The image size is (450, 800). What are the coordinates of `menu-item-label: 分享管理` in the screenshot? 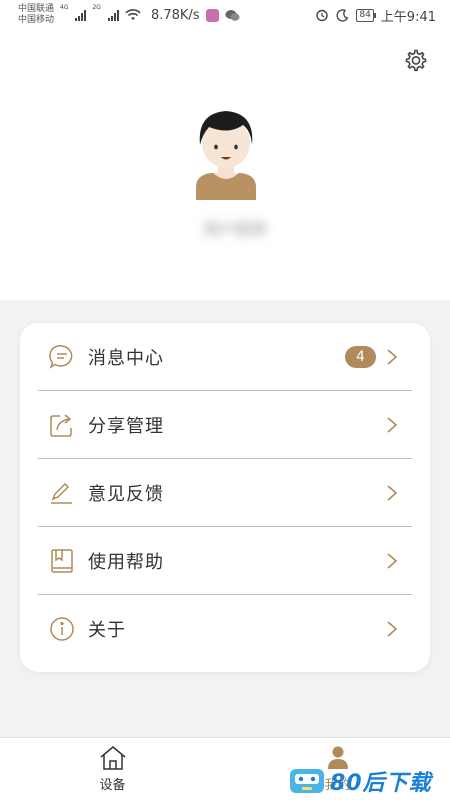 It's located at (126, 426).